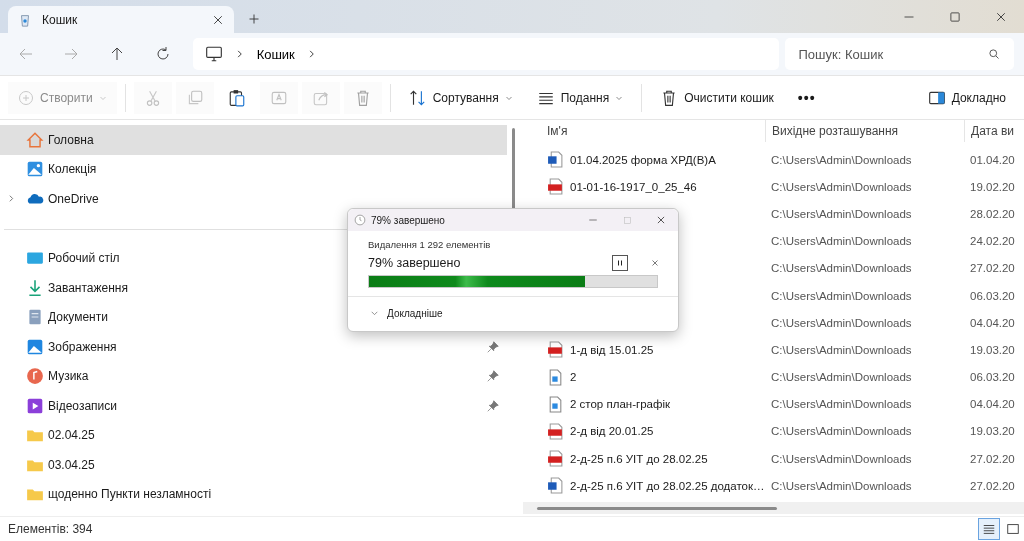 The image size is (1024, 541). Describe the element at coordinates (633, 186) in the screenshot. I see `file-name: 01-01-16-1917_0_25_46` at that location.